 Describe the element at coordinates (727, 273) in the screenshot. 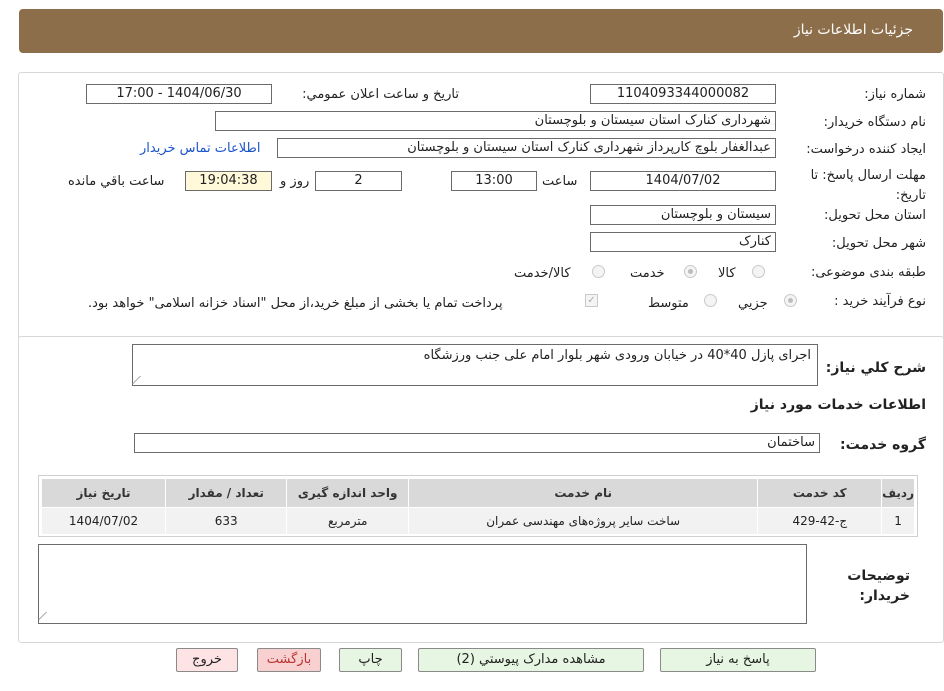

I see `category-option-goods: کالا` at that location.